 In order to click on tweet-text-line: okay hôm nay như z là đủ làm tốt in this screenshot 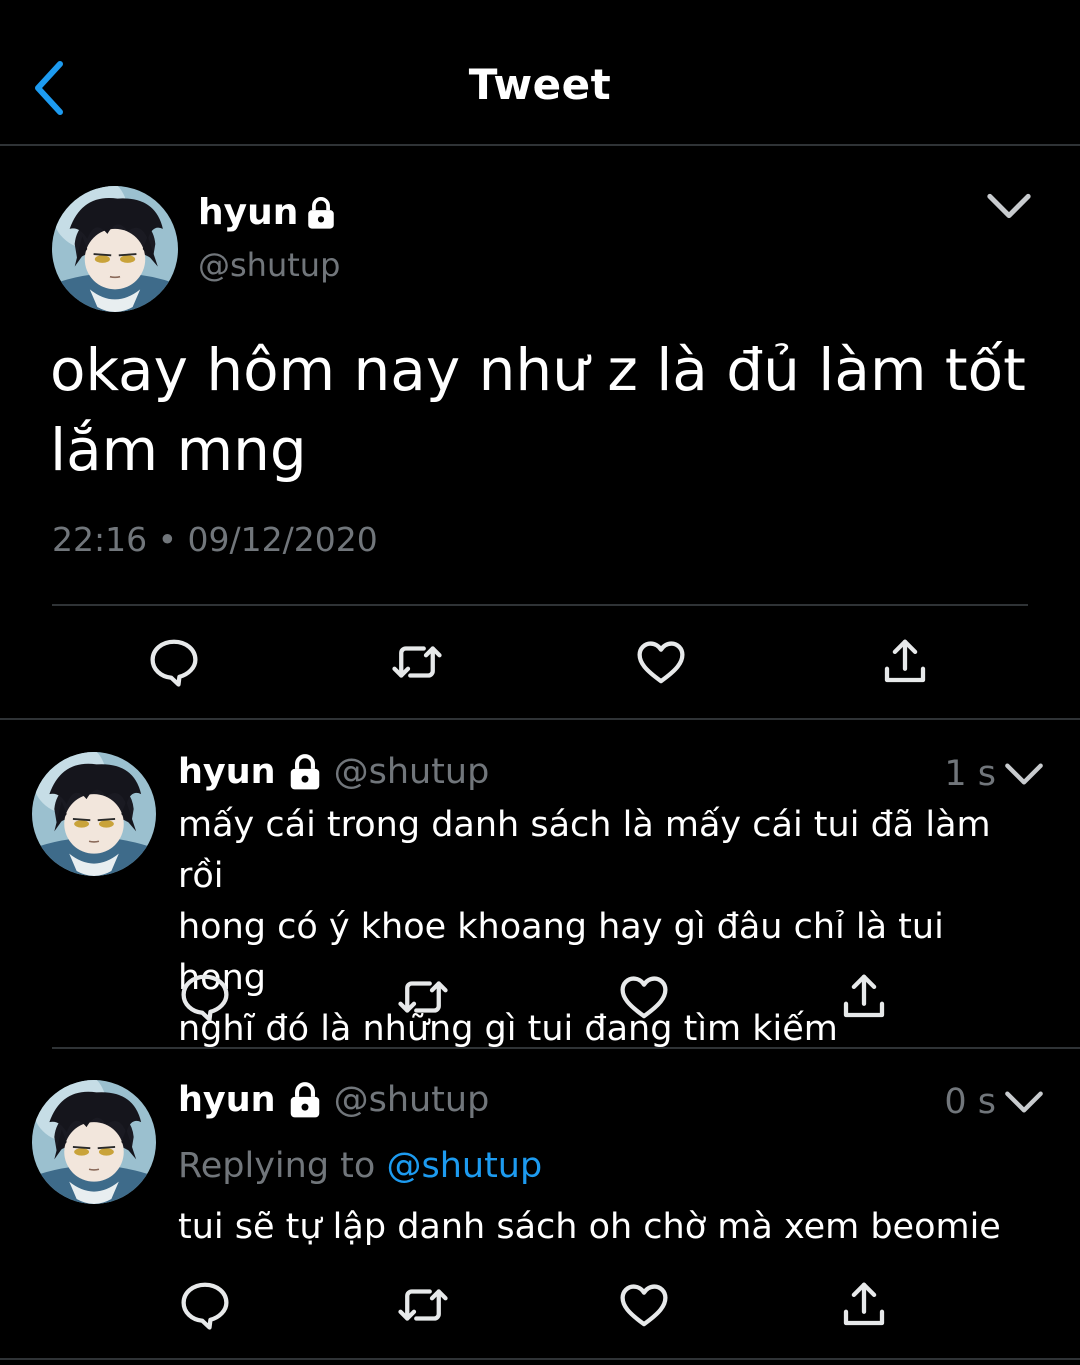, I will do `click(538, 370)`.